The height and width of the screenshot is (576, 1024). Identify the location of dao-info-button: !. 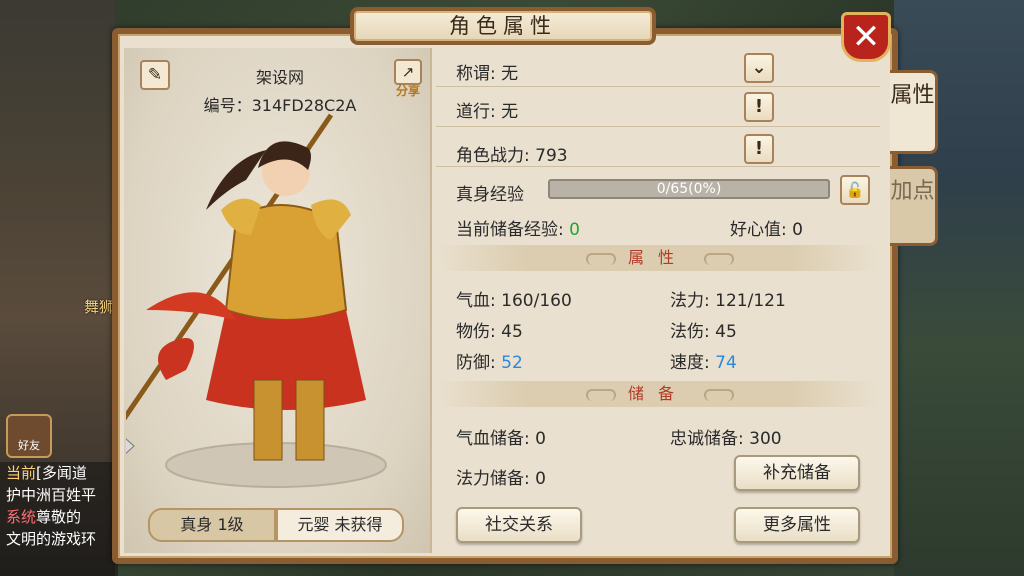
(759, 107).